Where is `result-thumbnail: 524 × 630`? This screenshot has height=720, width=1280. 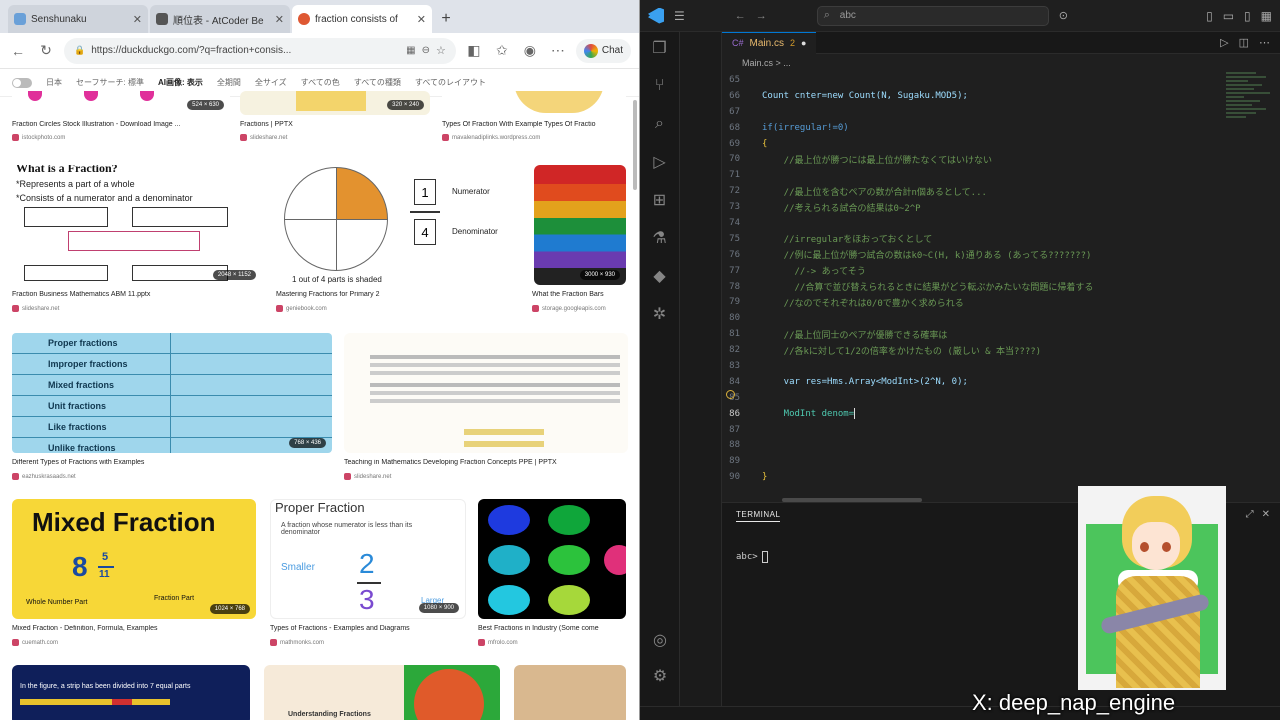 result-thumbnail: 524 × 630 is located at coordinates (121, 103).